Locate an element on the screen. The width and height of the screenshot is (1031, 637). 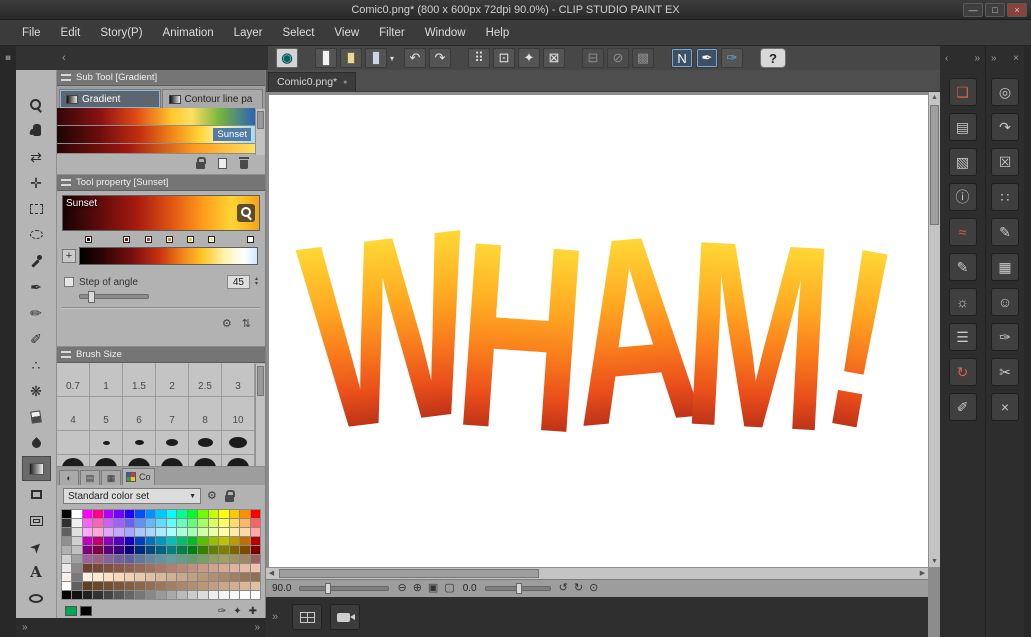
expand-right-dock-button: » is located at coordinates (977, 58).